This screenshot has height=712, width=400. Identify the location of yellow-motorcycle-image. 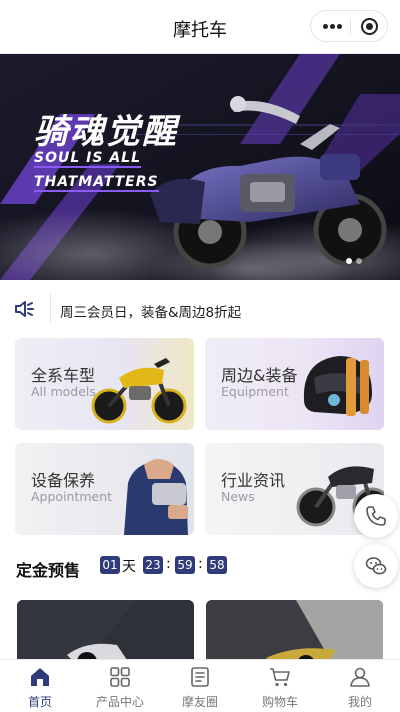
(139, 391).